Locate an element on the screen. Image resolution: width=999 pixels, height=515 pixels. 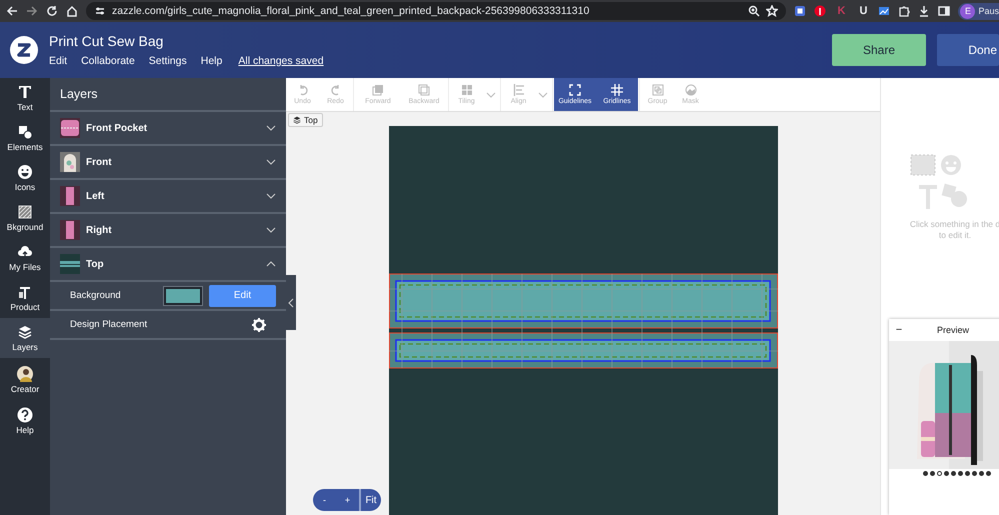
minimize-button: − is located at coordinates (899, 330).